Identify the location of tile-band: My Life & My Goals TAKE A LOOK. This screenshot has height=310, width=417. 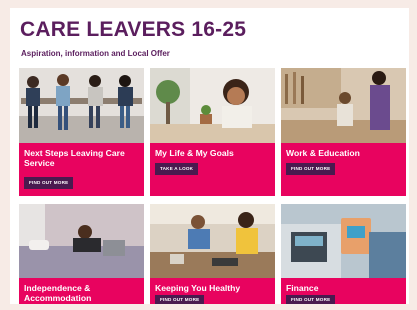
(212, 169).